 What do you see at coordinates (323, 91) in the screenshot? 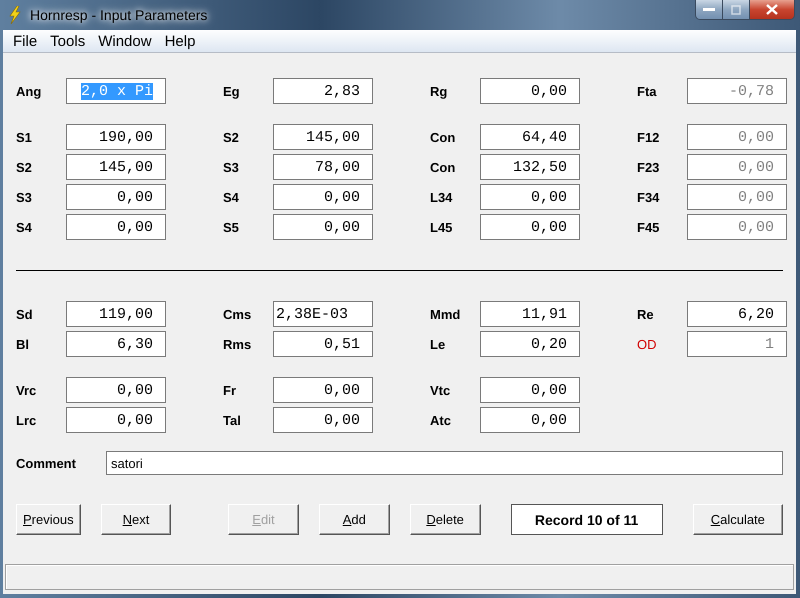
I see `input-field: 2,83` at bounding box center [323, 91].